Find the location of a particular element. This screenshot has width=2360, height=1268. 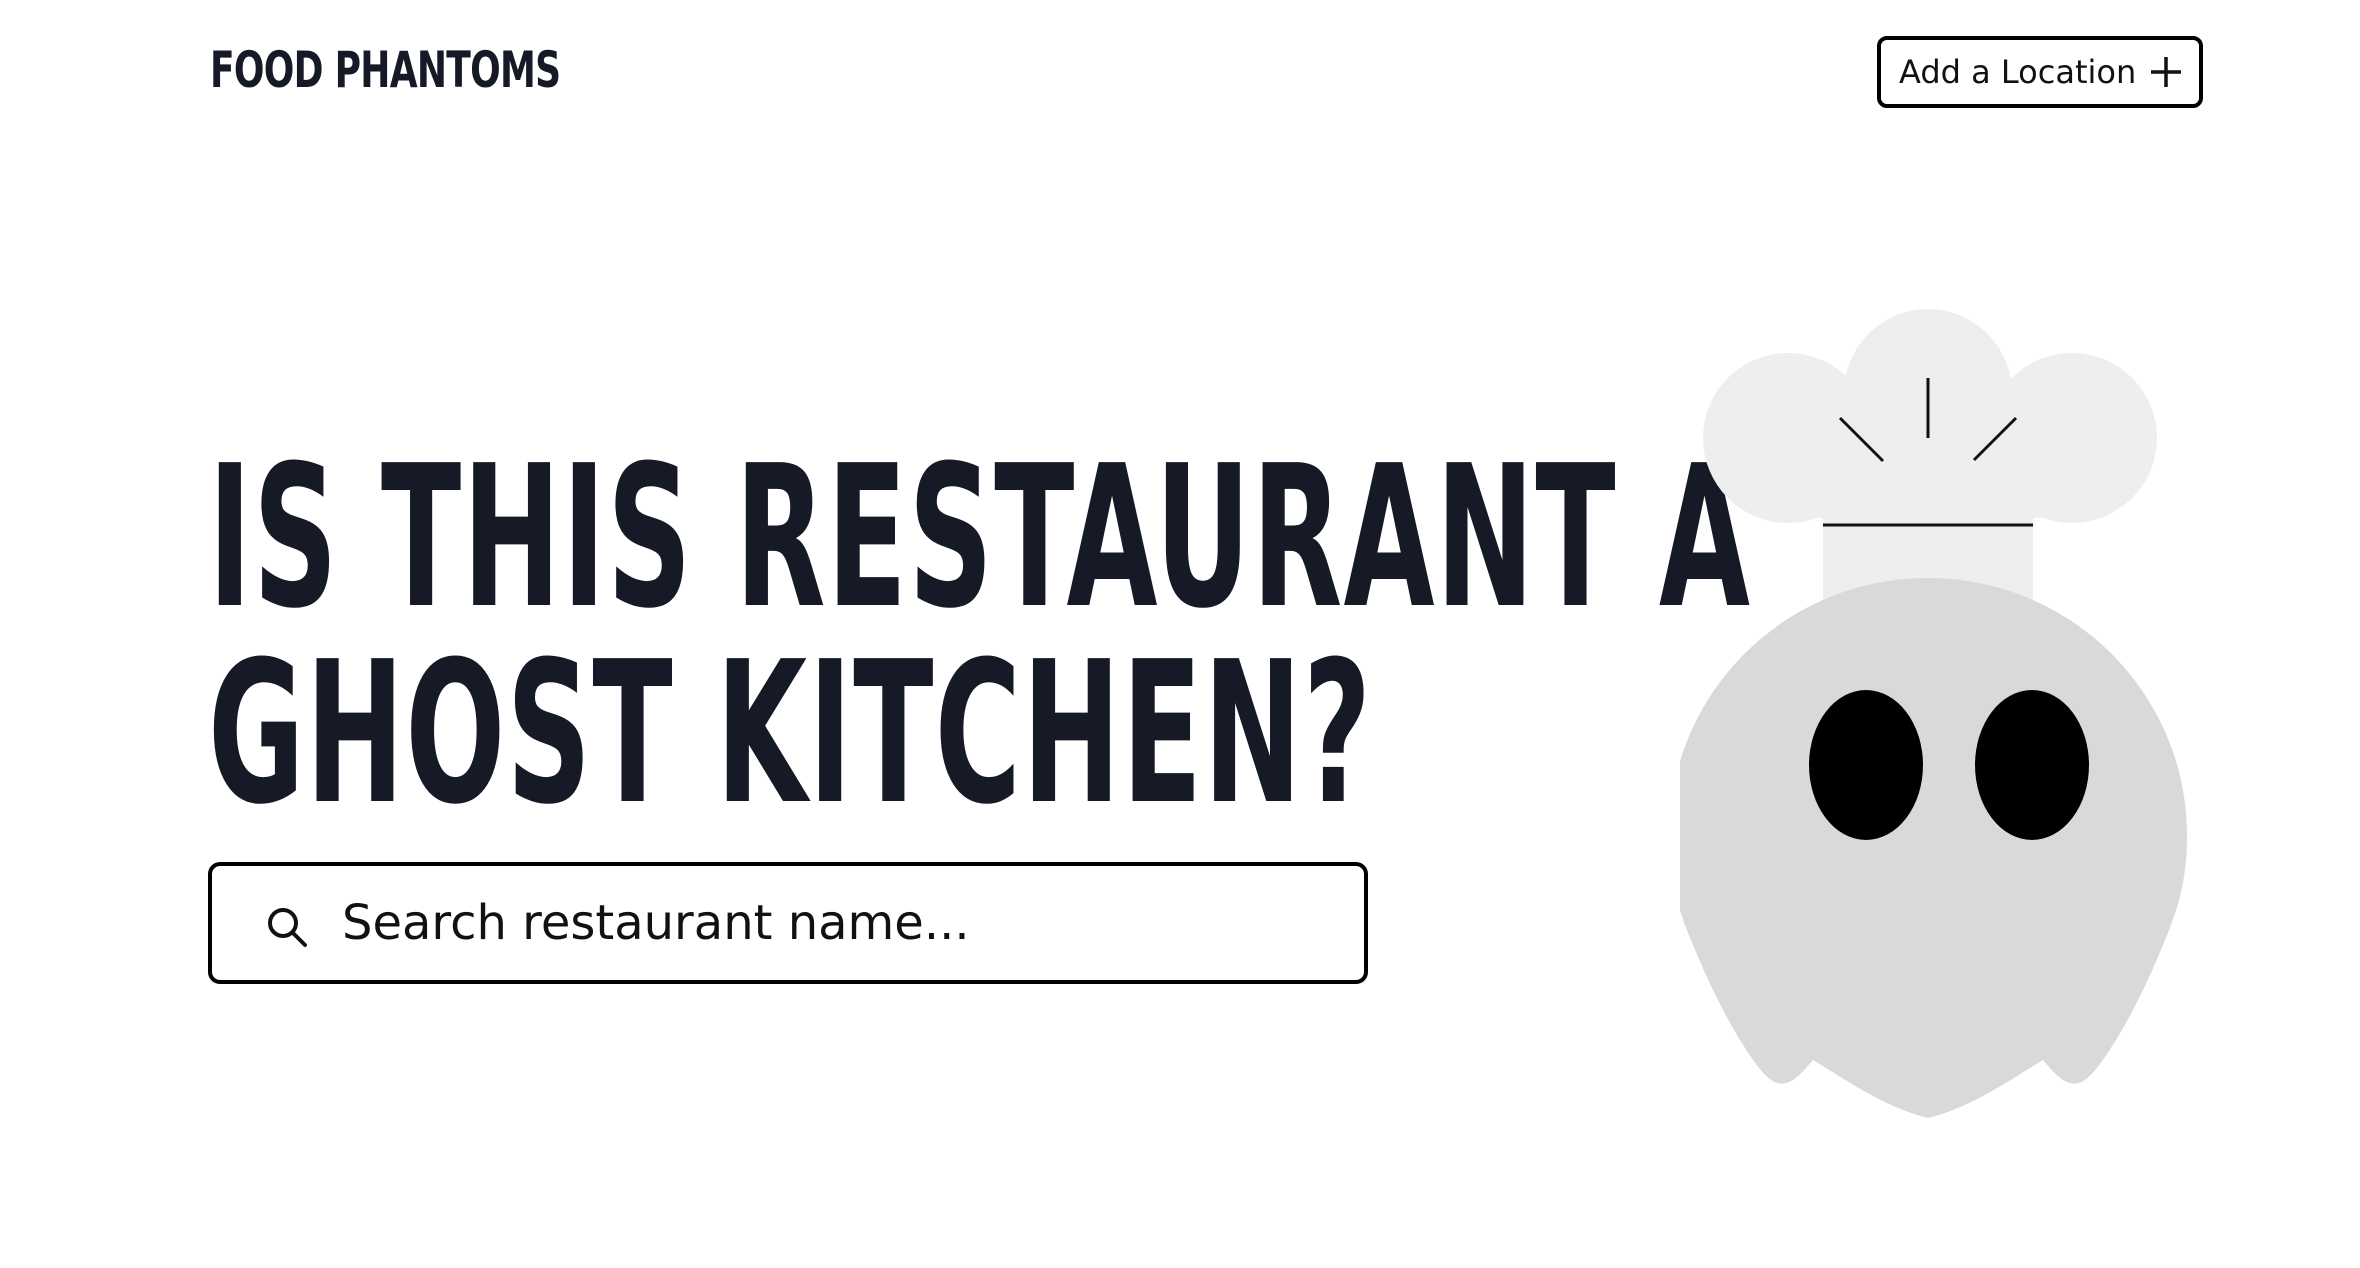

ghost-right-eye is located at coordinates (2032, 765).